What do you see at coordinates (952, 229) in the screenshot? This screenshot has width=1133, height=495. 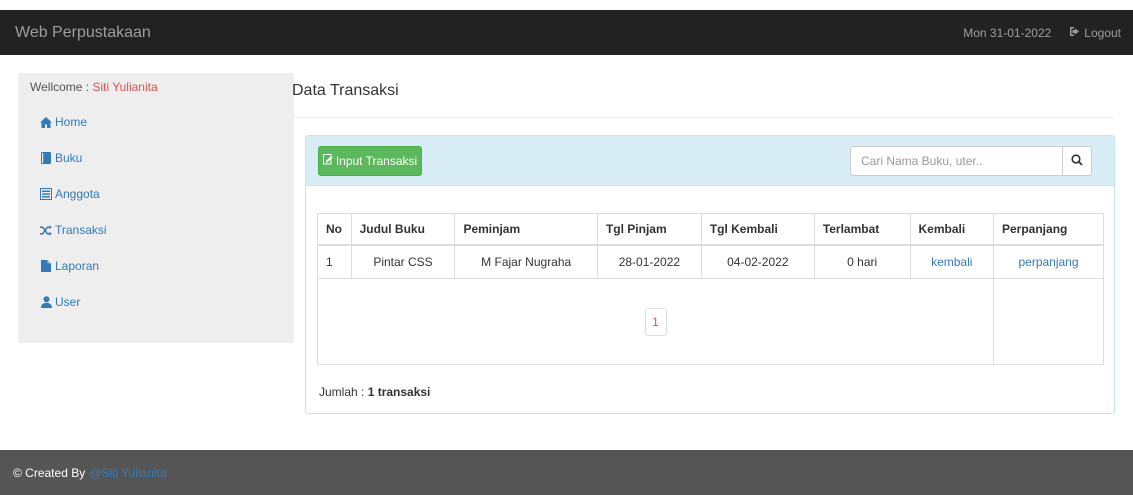 I see `col-kembali: Kembali` at bounding box center [952, 229].